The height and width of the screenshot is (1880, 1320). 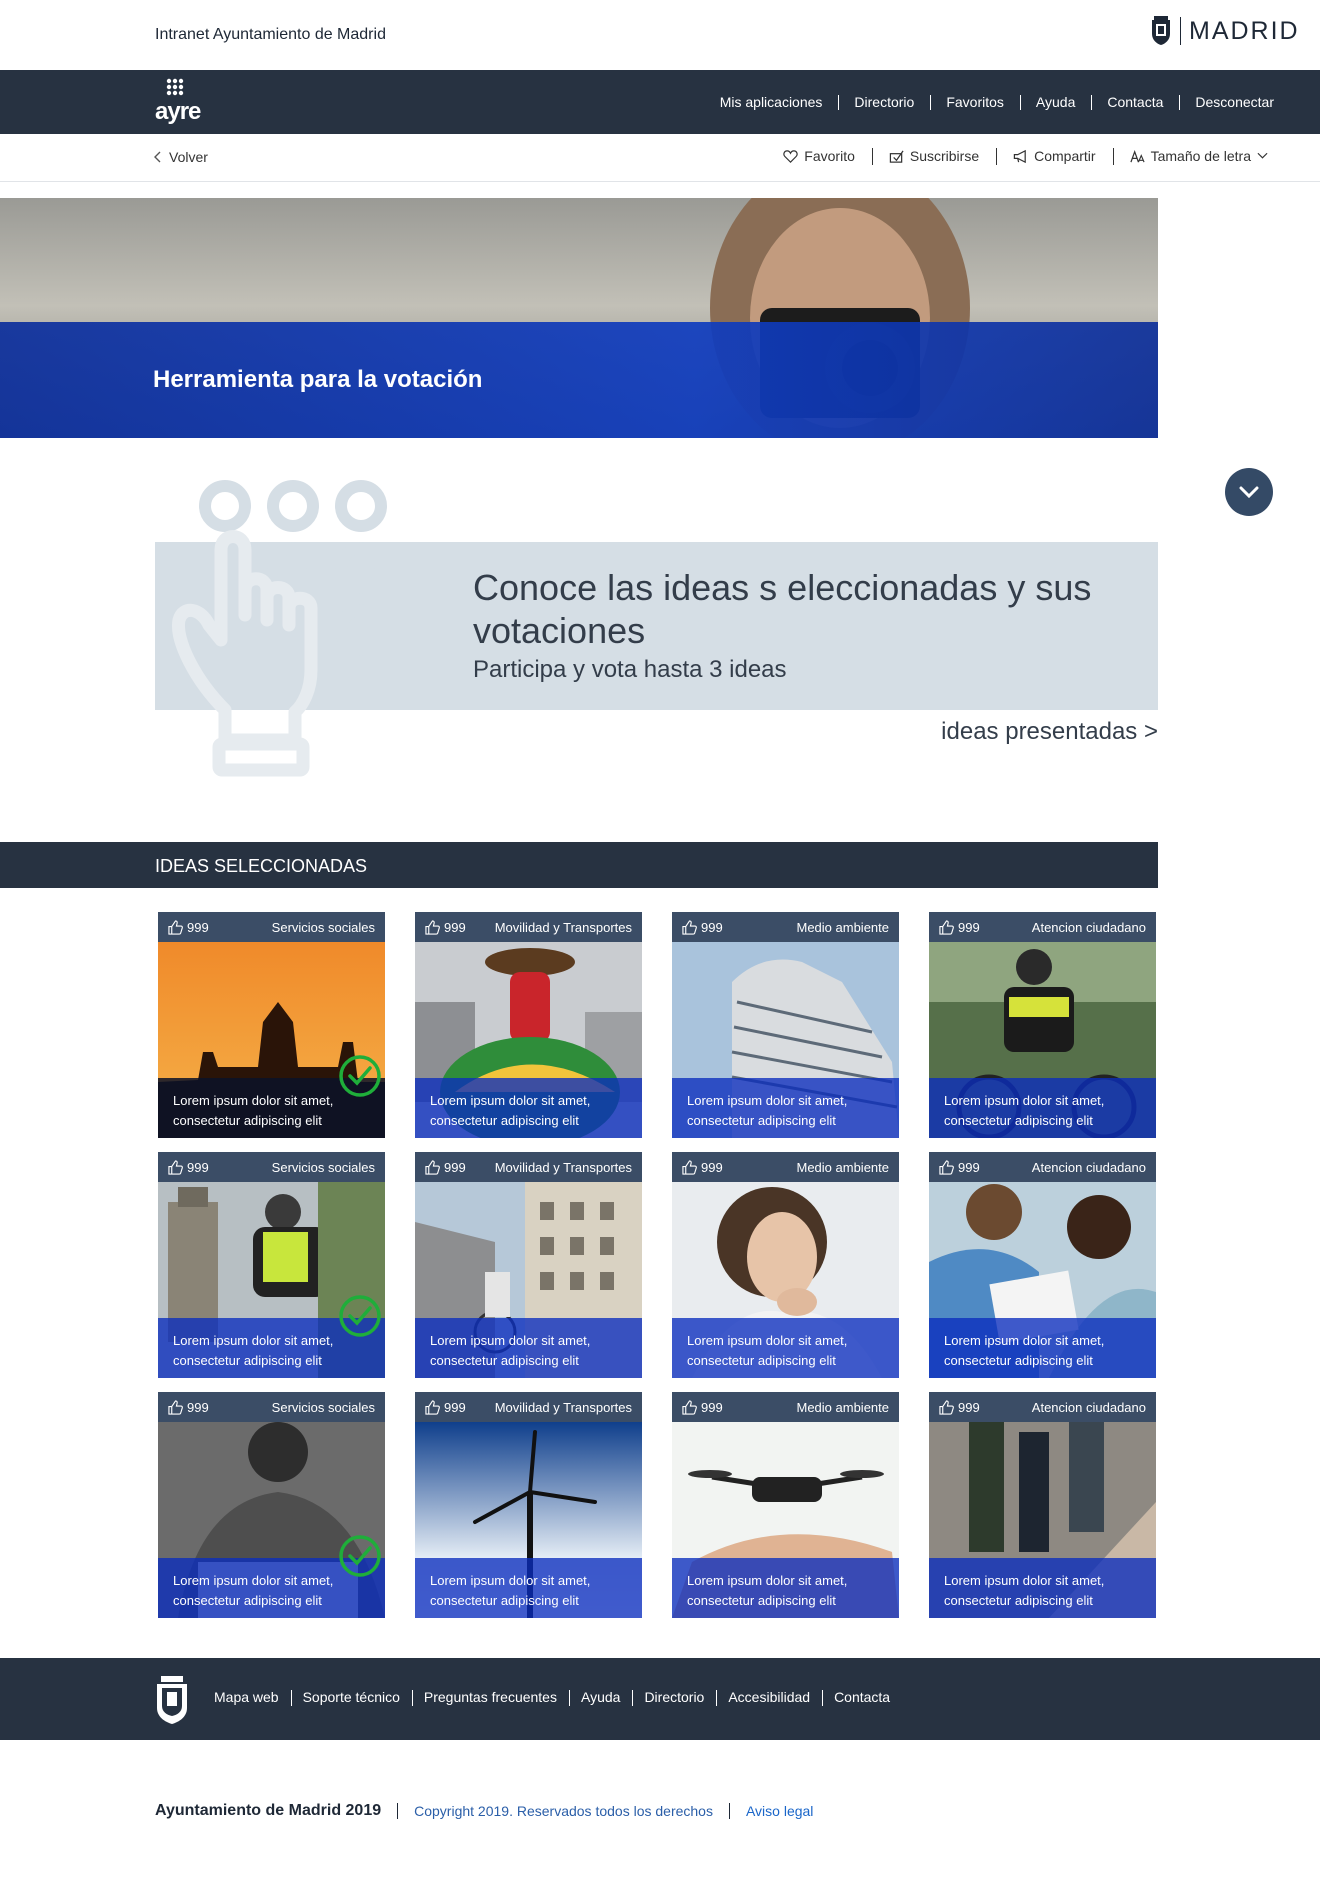 What do you see at coordinates (351, 1697) in the screenshot?
I see `footer-link-soporte-tecnico: Soporte técnico` at bounding box center [351, 1697].